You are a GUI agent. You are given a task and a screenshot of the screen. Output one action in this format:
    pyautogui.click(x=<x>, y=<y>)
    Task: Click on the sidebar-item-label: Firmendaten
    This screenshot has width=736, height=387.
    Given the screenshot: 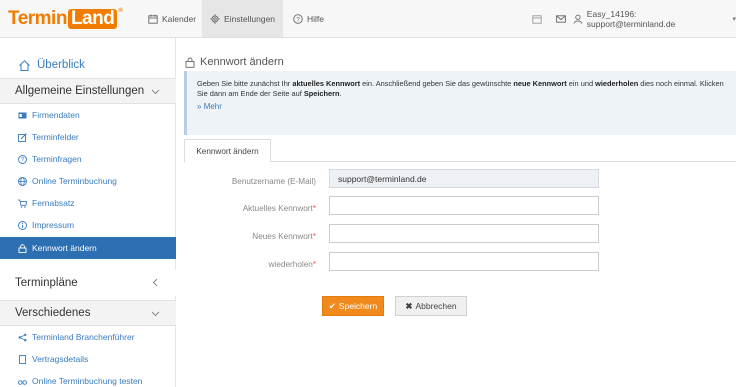 What is the action you would take?
    pyautogui.click(x=56, y=115)
    